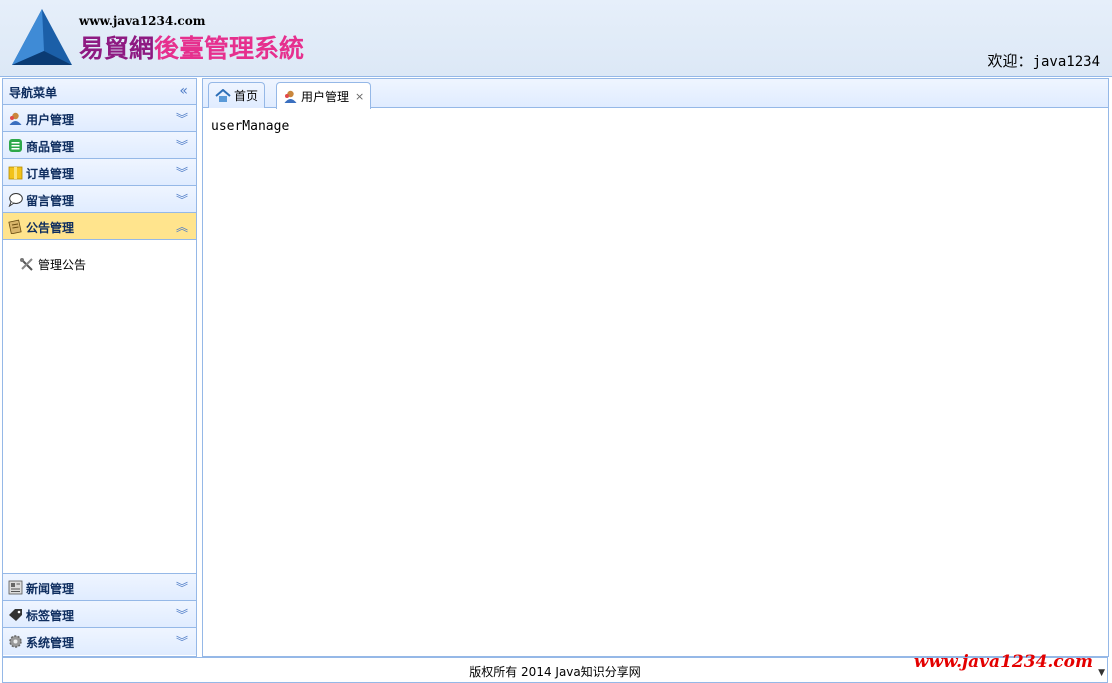  Describe the element at coordinates (99, 407) in the screenshot. I see `accordion-body: 管理公告` at that location.